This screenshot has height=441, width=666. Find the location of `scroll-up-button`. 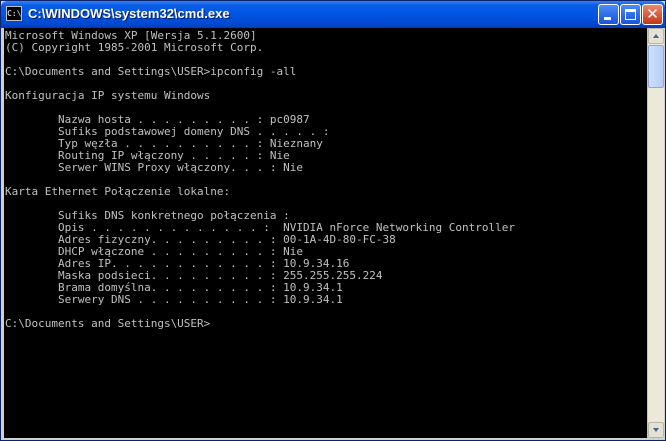

scroll-up-button is located at coordinates (656, 36).